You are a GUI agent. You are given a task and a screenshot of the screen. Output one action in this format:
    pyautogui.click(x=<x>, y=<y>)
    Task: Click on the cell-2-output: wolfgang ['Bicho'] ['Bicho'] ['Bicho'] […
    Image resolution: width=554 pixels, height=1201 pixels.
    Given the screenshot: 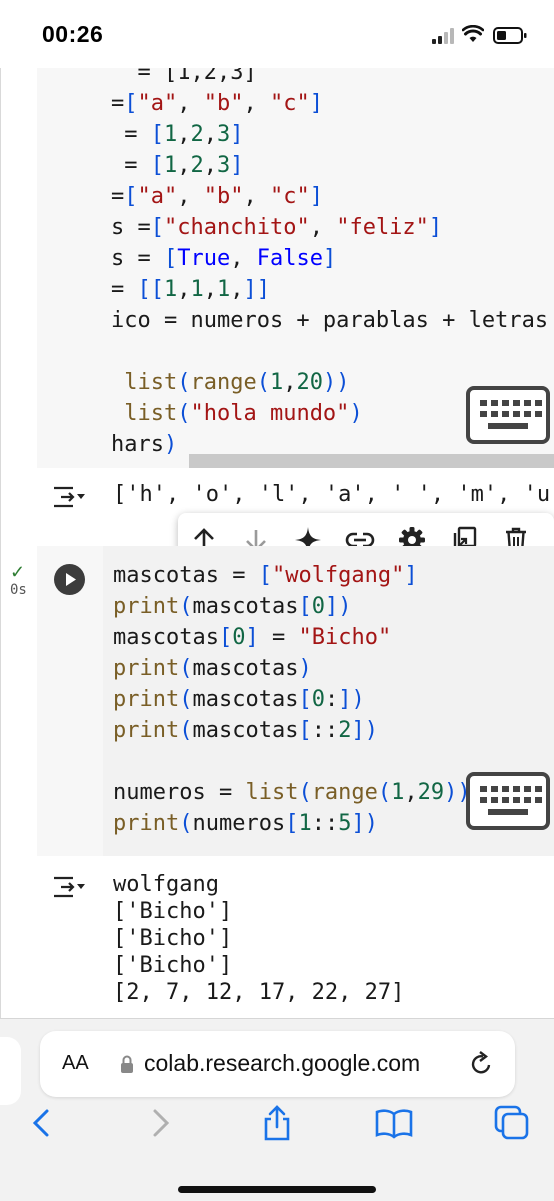 What is the action you would take?
    pyautogui.click(x=295, y=937)
    